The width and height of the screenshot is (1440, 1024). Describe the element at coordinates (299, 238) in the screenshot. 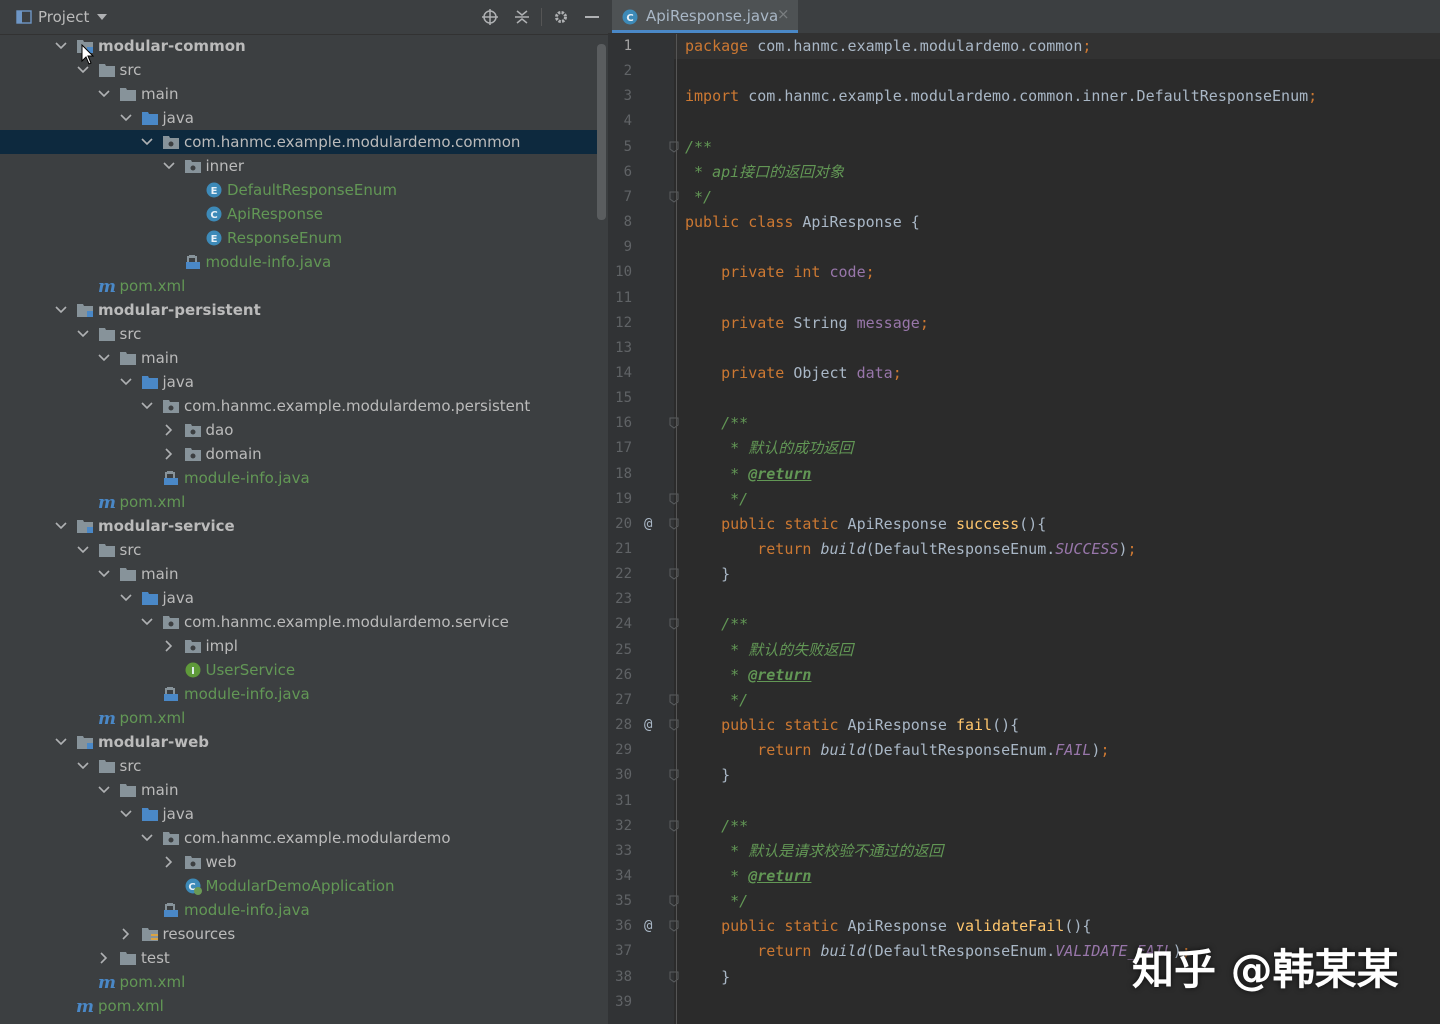

I see `tree-row: E ResponseEnum` at that location.